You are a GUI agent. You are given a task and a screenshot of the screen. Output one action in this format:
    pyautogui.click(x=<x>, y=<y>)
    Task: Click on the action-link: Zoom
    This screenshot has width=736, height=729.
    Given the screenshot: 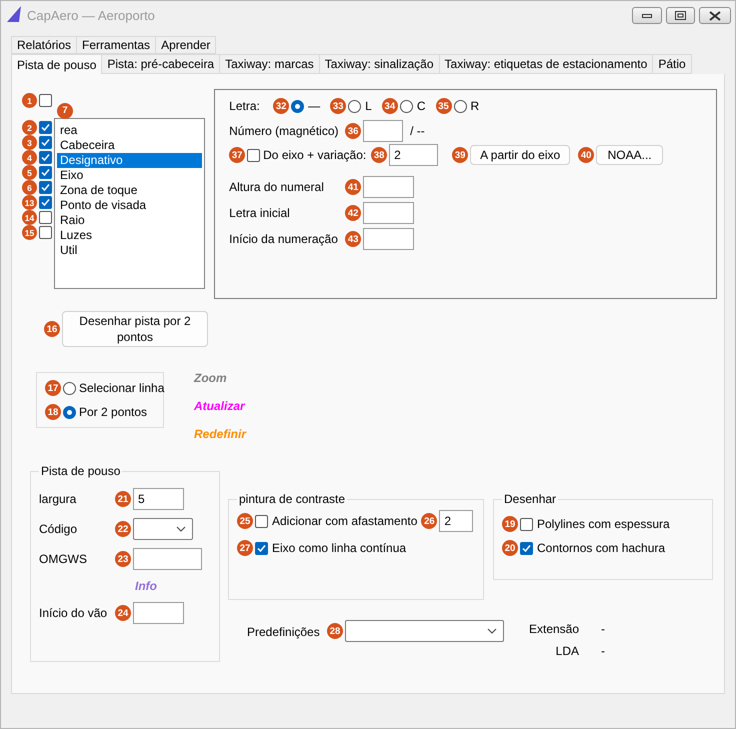 What is the action you would take?
    pyautogui.click(x=220, y=378)
    